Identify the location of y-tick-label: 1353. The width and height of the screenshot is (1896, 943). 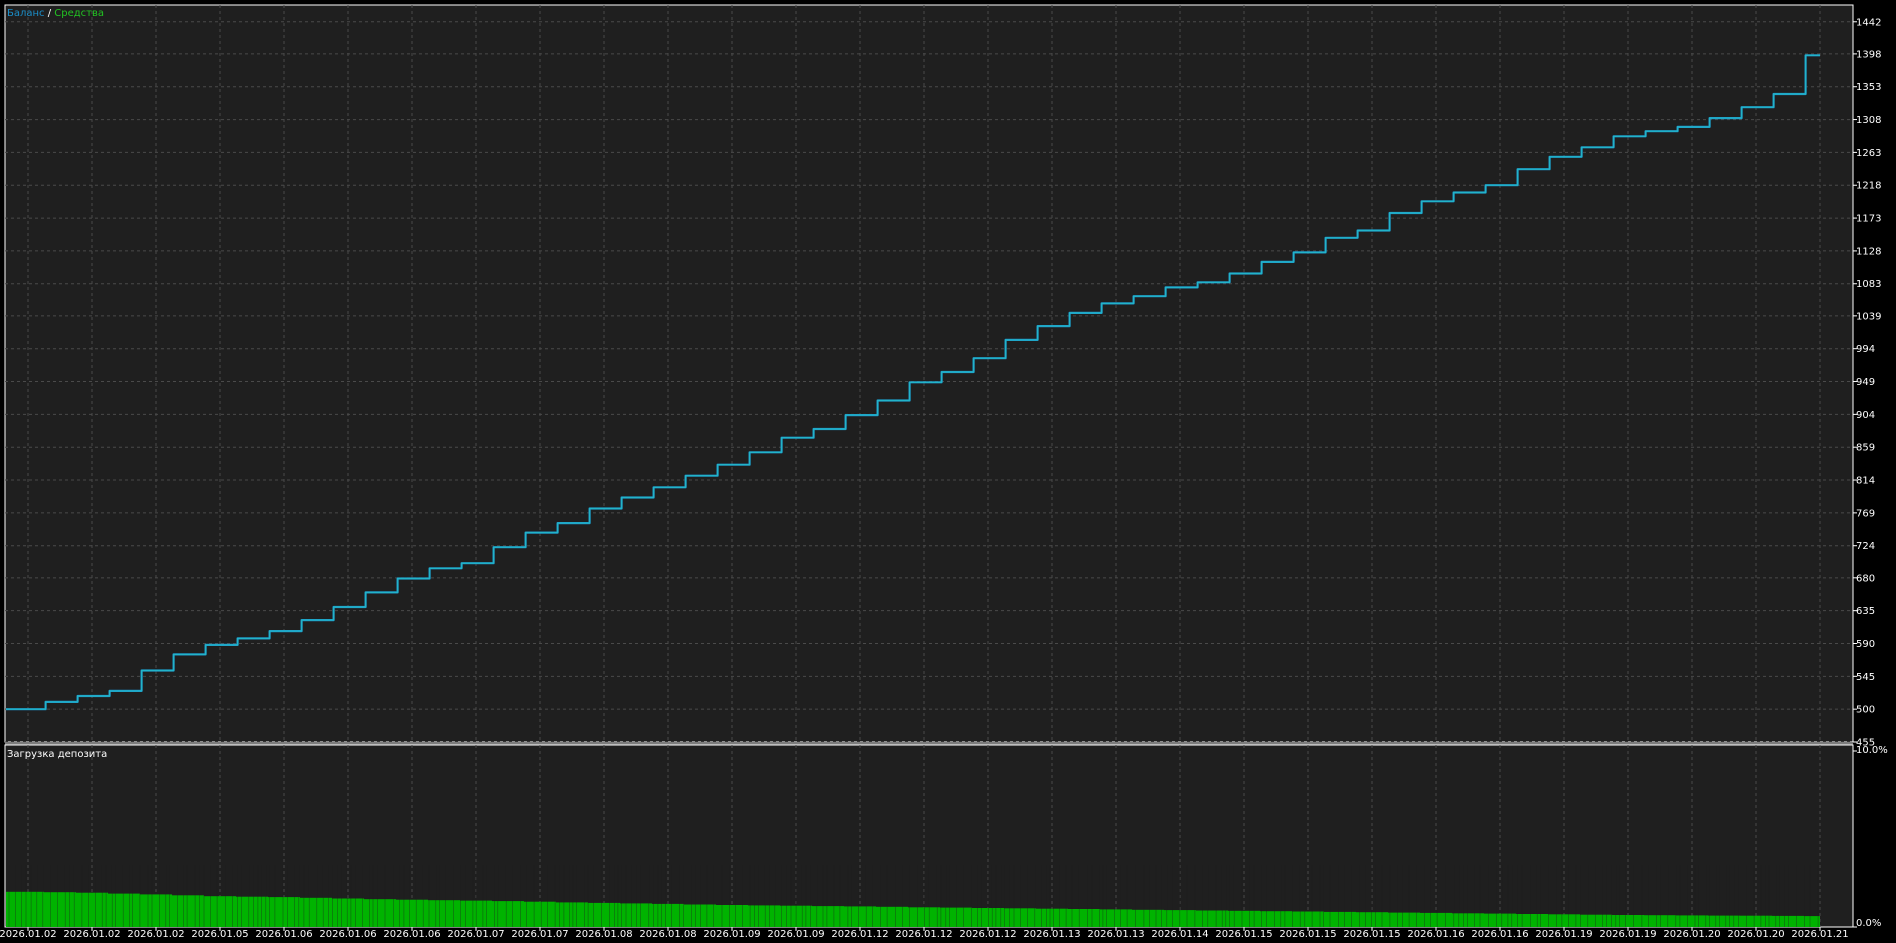
(1868, 87).